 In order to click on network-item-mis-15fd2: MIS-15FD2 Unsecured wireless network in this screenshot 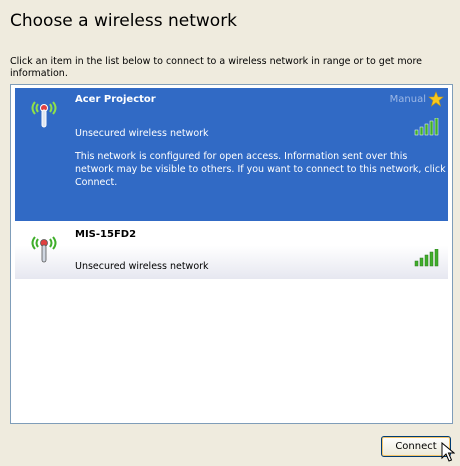, I will do `click(231, 251)`.